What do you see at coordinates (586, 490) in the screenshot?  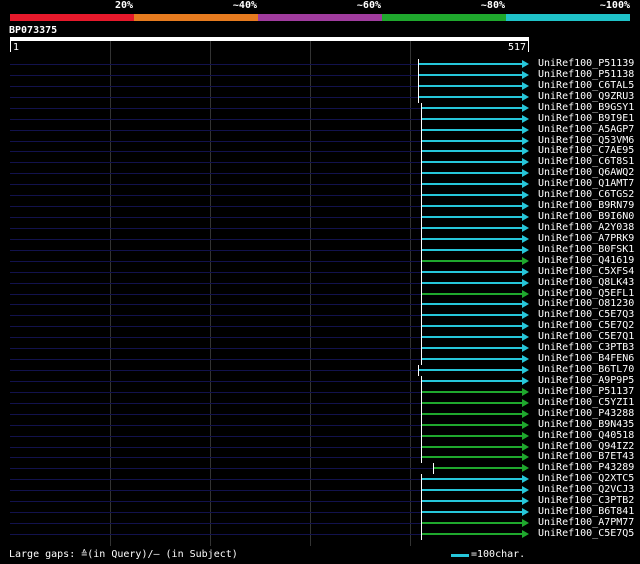 I see `hit-label: UniRef100_Q2VCJ3` at bounding box center [586, 490].